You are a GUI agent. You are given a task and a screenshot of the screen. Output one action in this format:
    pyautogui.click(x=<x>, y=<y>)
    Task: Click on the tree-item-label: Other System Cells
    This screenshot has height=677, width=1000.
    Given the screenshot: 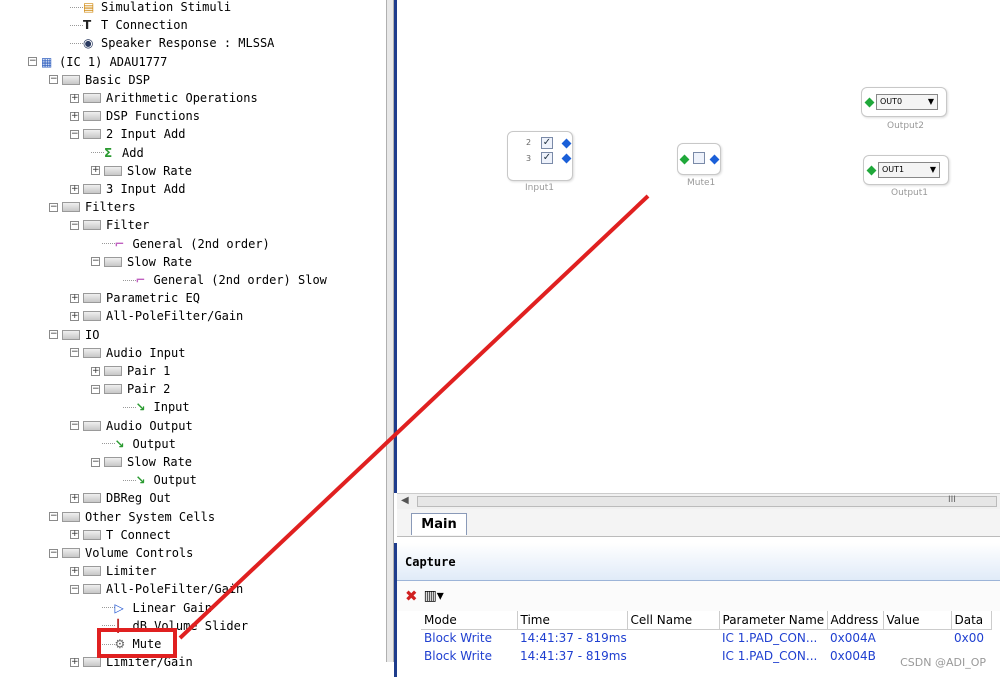 What is the action you would take?
    pyautogui.click(x=150, y=516)
    